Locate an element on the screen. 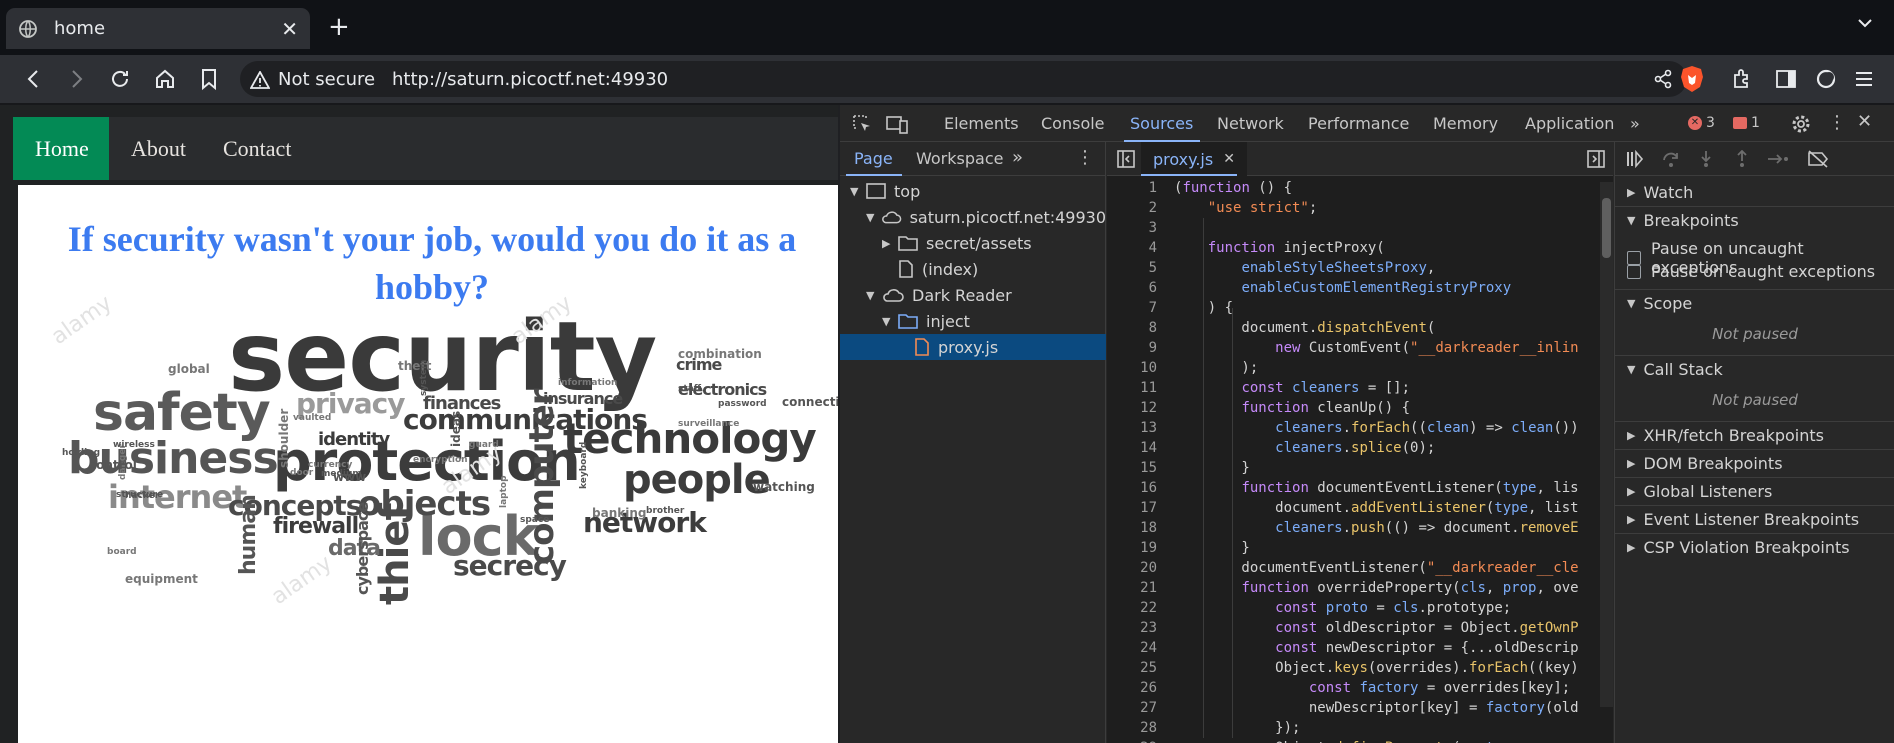  editor-tab-proxy-js: proxy.js ✕ is located at coordinates (1194, 159).